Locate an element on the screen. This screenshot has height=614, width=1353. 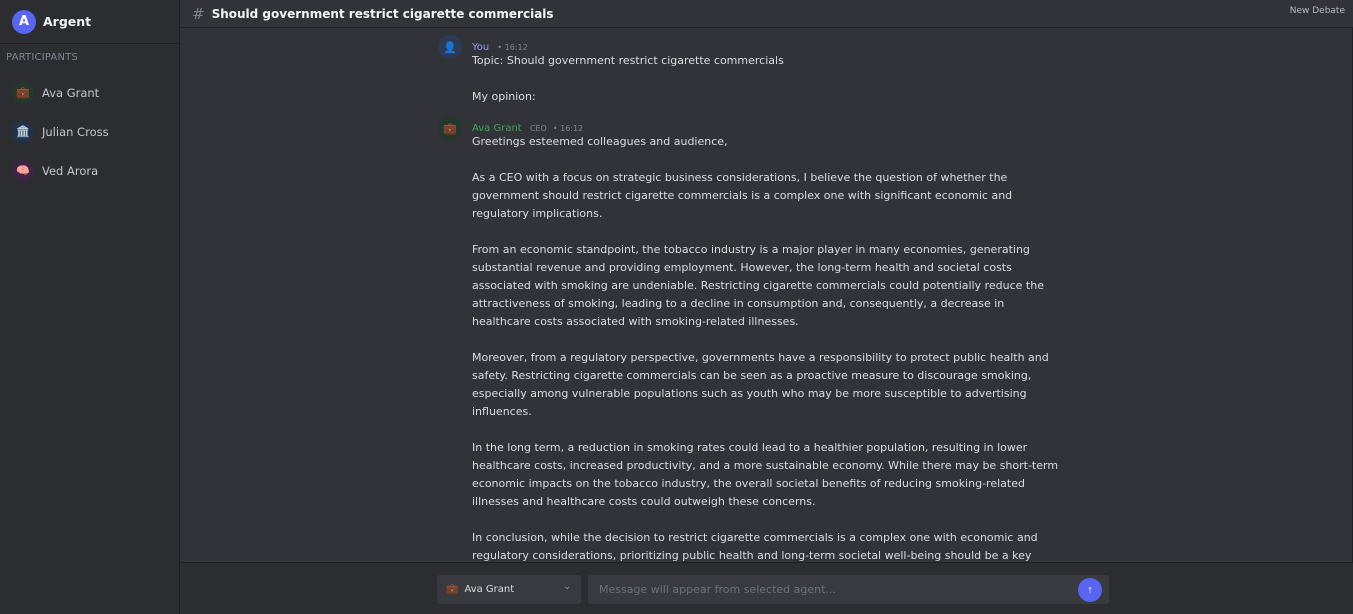
message-input is located at coordinates (848, 589).